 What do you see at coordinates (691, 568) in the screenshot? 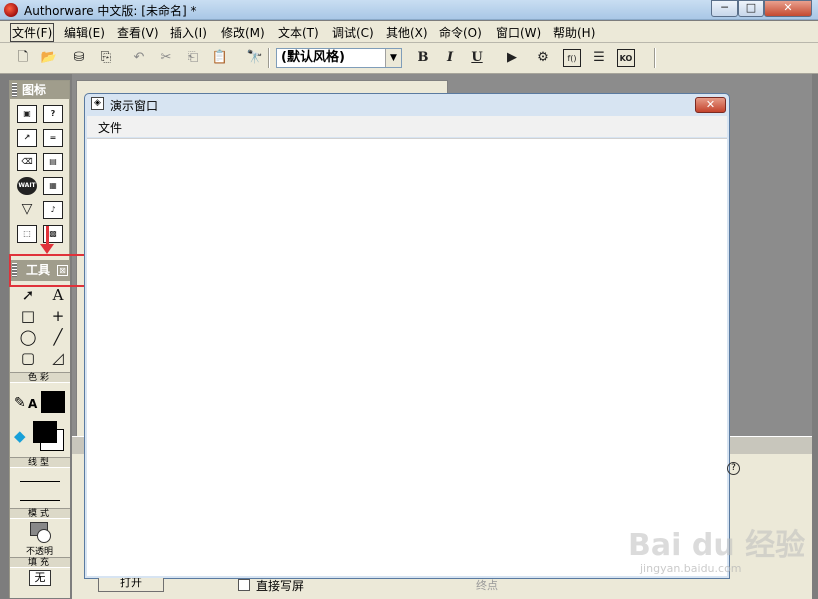
I see `watermark-url: jingyan.baidu.com` at bounding box center [691, 568].